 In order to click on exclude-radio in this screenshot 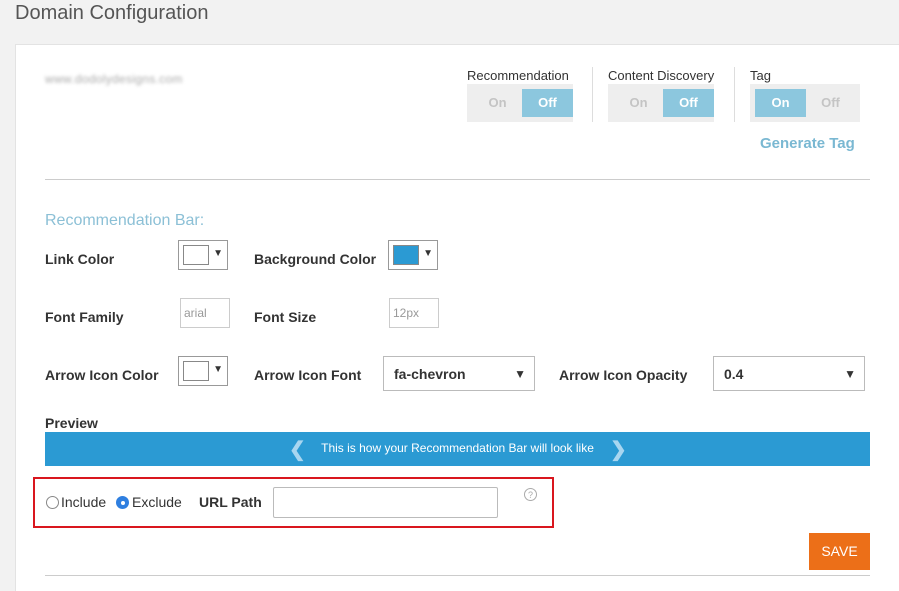, I will do `click(122, 502)`.